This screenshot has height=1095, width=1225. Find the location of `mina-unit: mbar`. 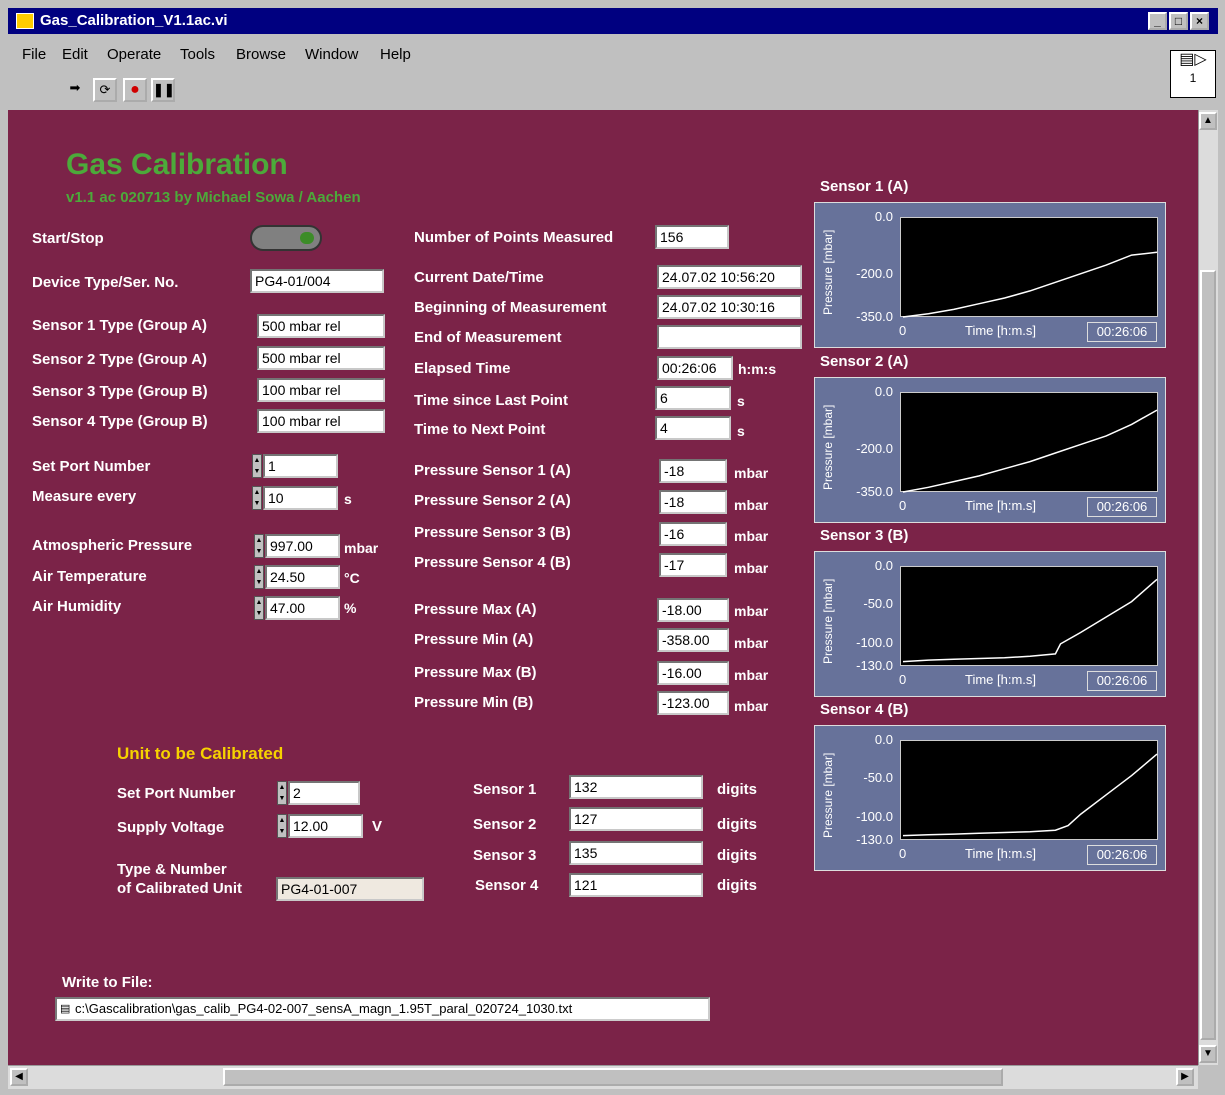

mina-unit: mbar is located at coordinates (751, 643).